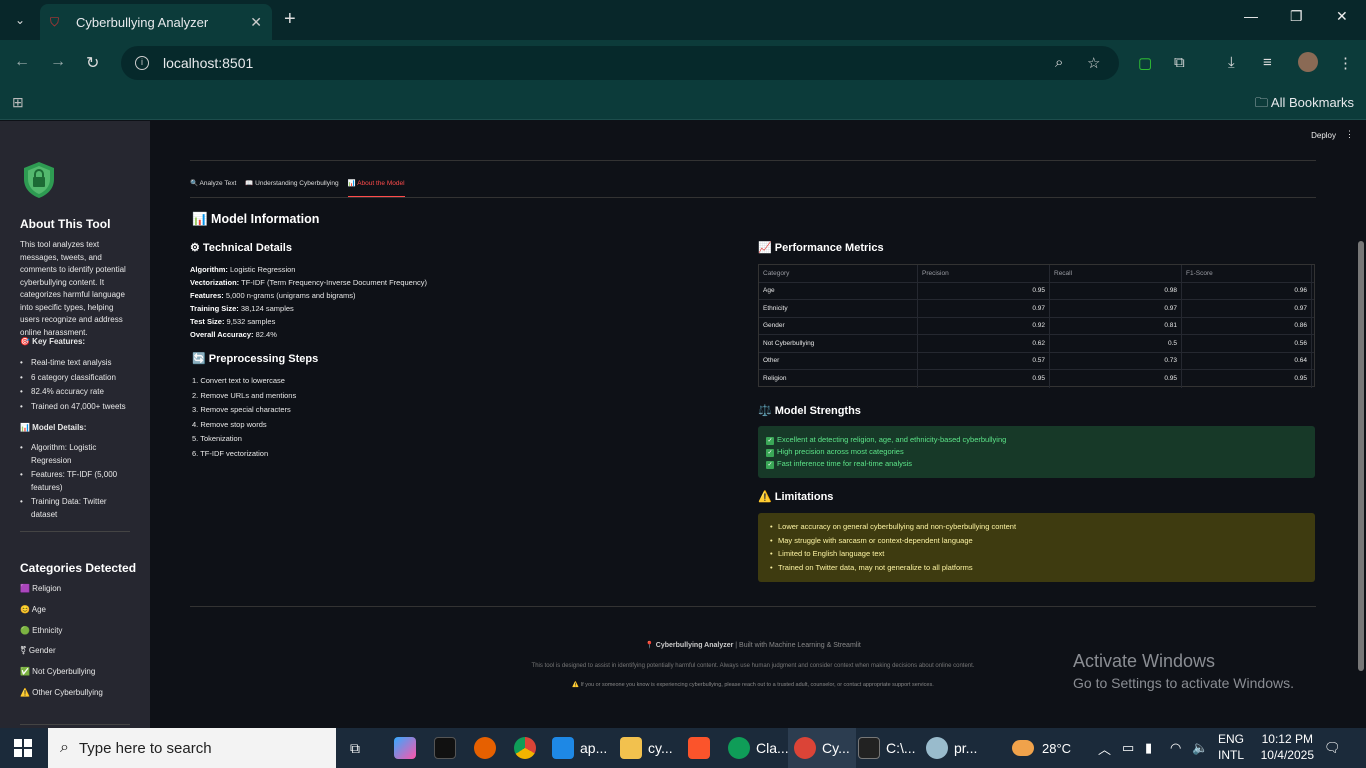 Image resolution: width=1366 pixels, height=768 pixels. I want to click on tab-analyze-text: 🔍 Analyze Text, so click(213, 188).